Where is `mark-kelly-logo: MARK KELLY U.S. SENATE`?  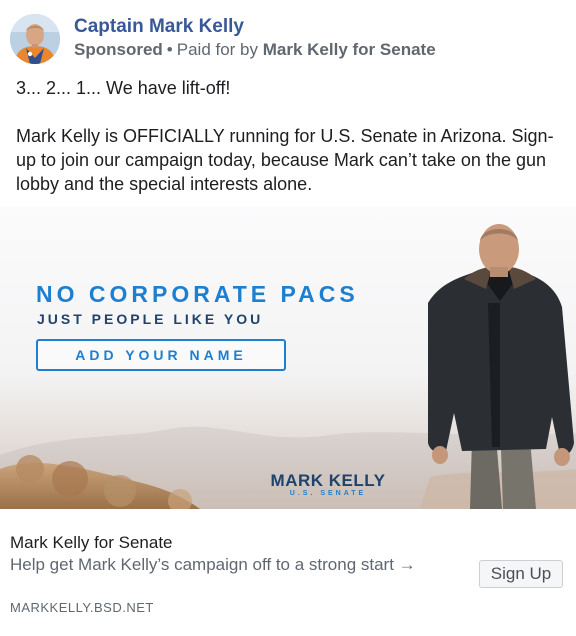
mark-kelly-logo: MARK KELLY U.S. SENATE is located at coordinates (328, 484).